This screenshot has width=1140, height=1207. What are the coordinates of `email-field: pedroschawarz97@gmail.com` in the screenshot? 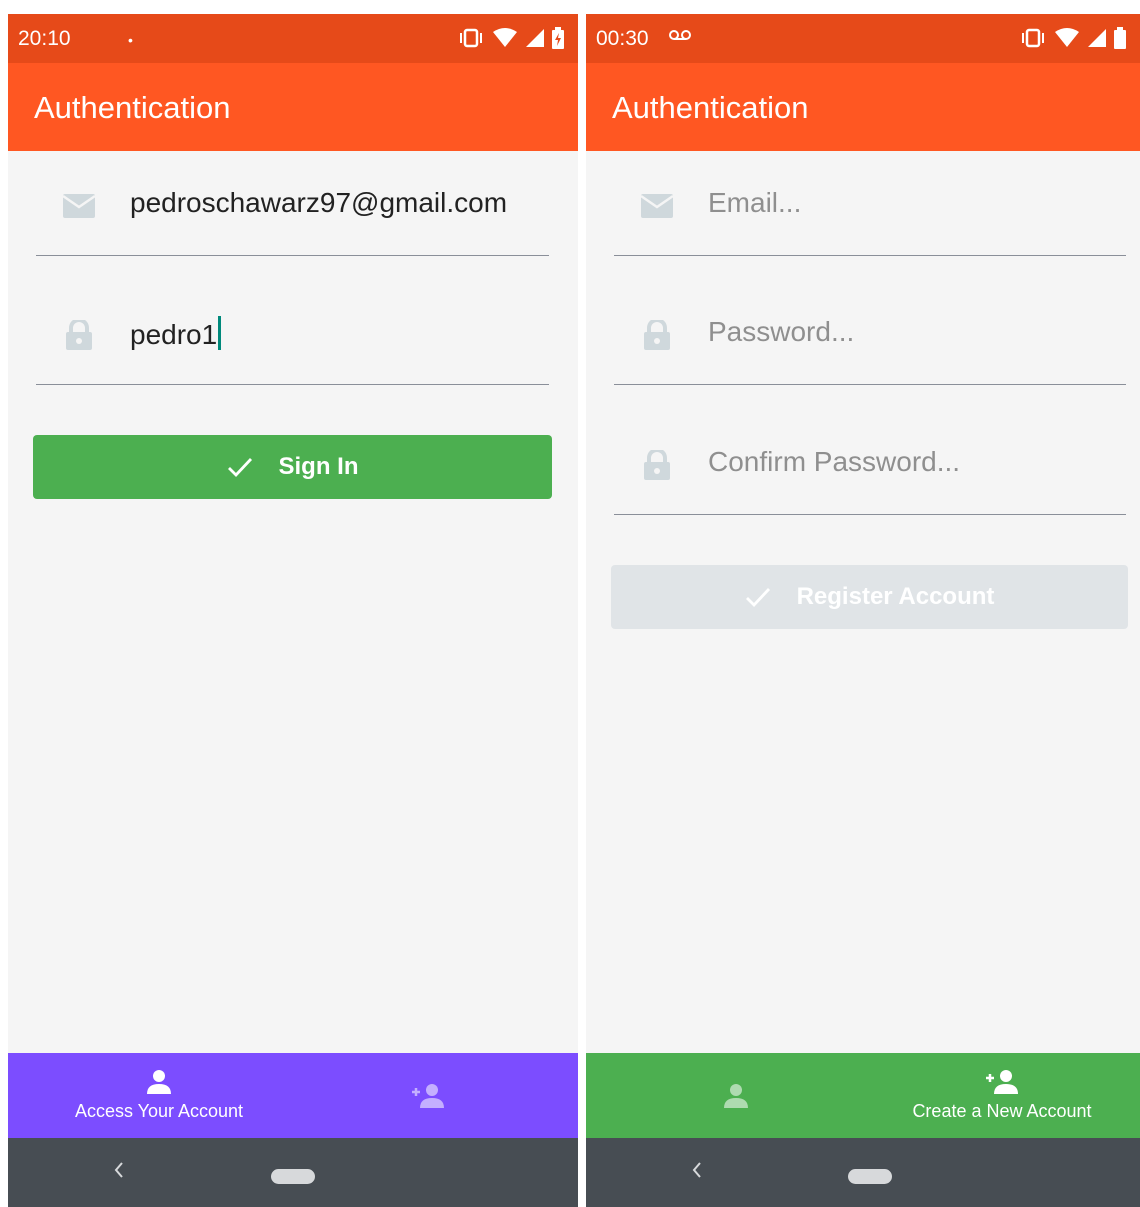 It's located at (292, 203).